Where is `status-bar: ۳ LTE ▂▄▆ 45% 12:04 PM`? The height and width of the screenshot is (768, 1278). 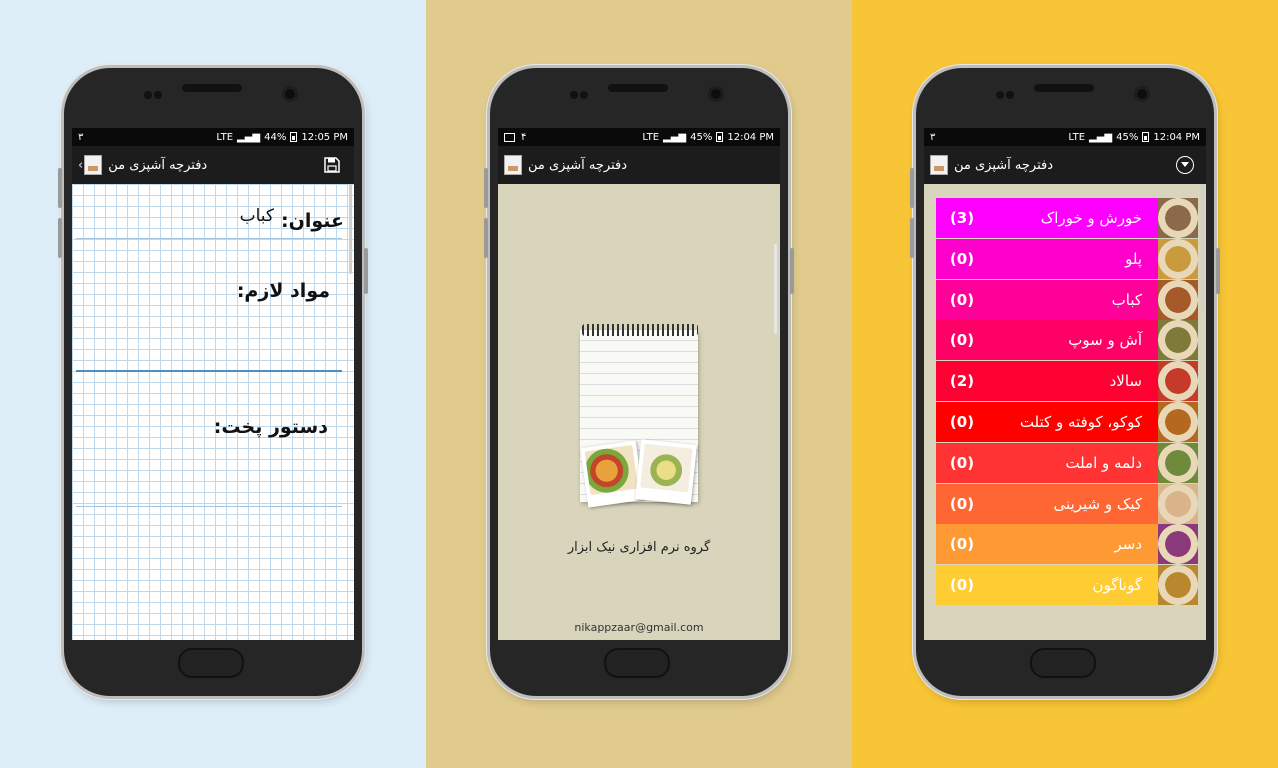 status-bar: ۳ LTE ▂▄▆ 45% 12:04 PM is located at coordinates (1065, 137).